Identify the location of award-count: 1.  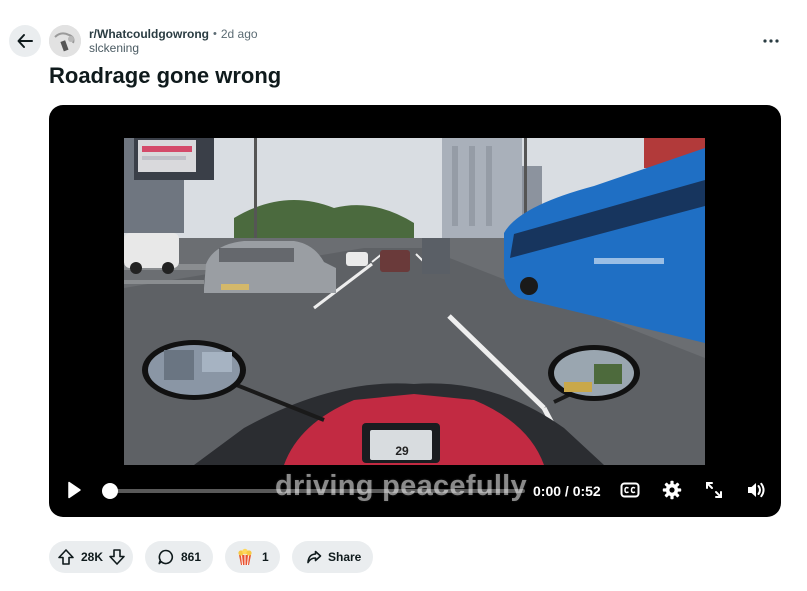
(265, 557).